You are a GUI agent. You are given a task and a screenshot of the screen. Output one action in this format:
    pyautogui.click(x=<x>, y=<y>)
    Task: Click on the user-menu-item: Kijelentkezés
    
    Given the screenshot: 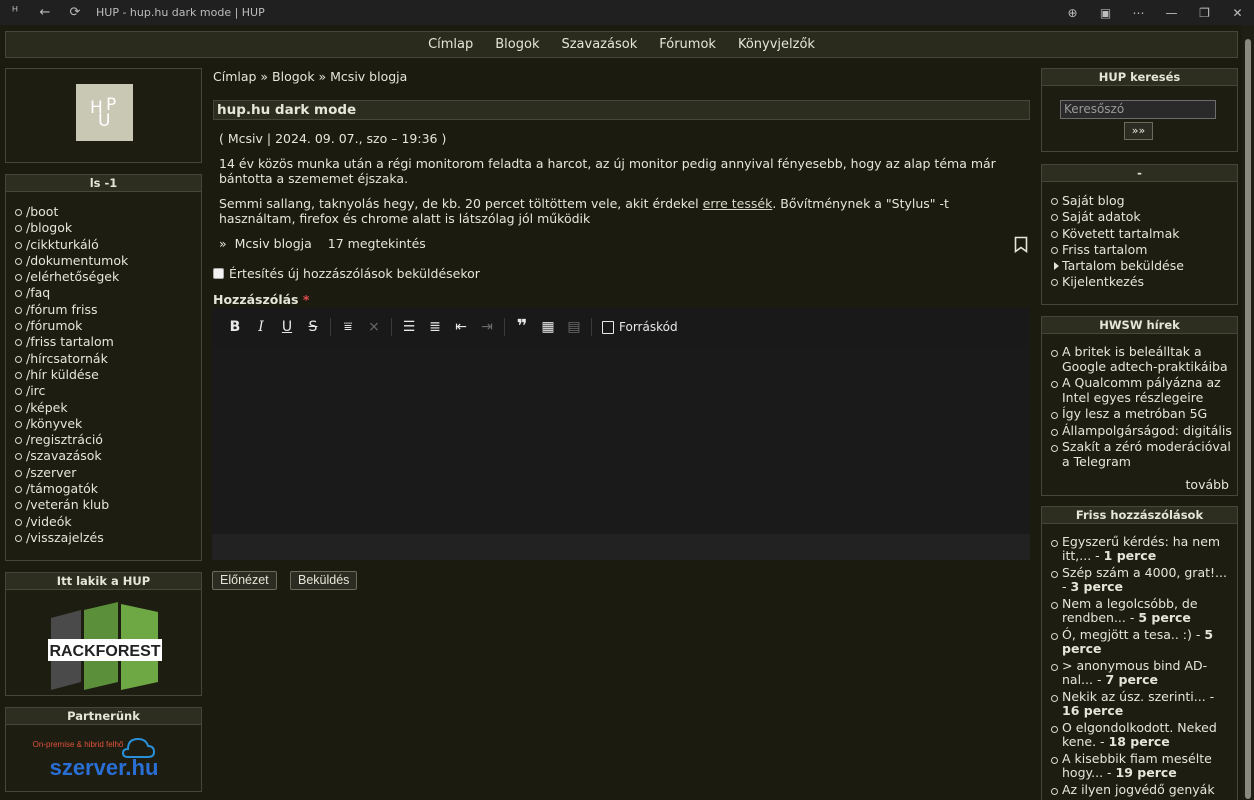 What is the action you would take?
    pyautogui.click(x=1139, y=282)
    